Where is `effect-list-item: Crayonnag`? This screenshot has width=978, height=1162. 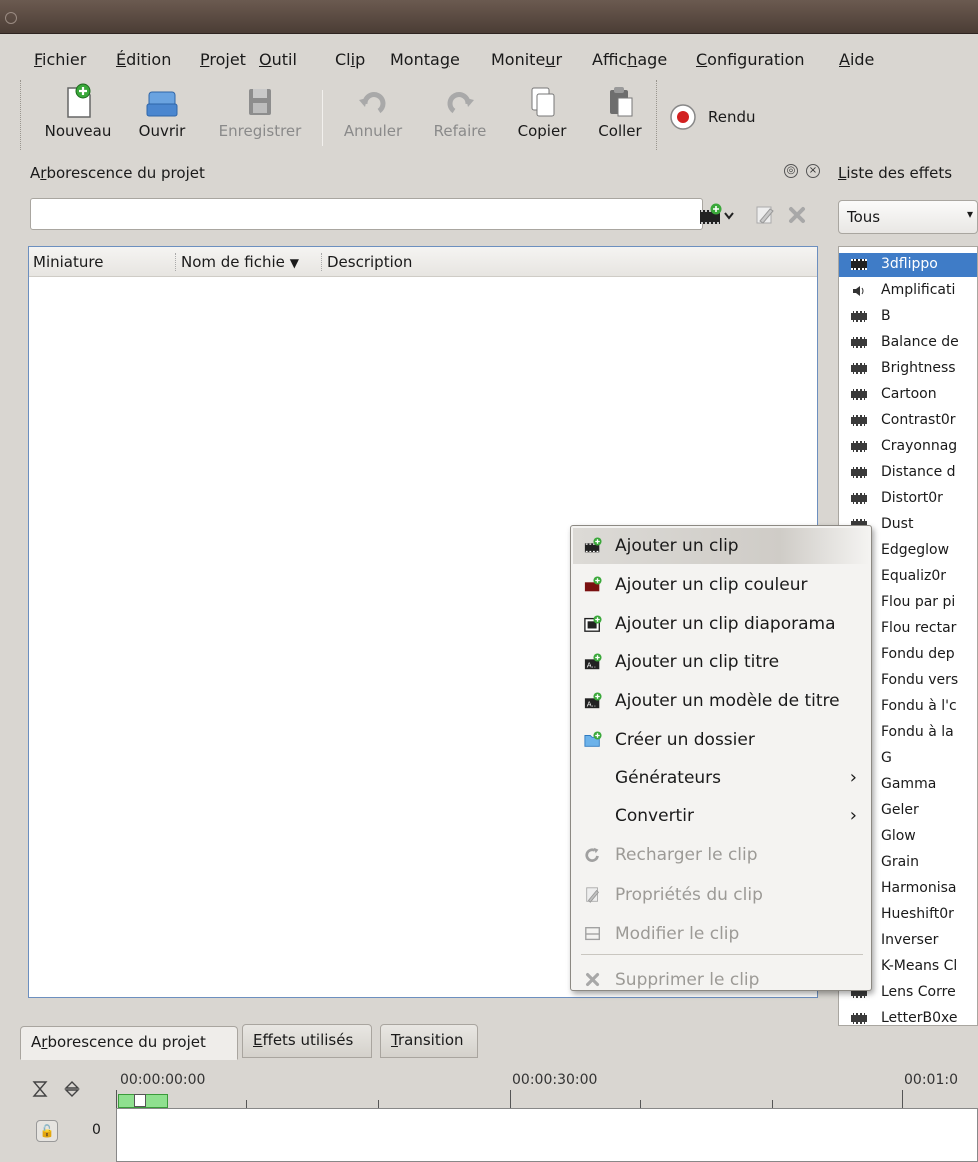
effect-list-item: Crayonnag is located at coordinates (908, 447).